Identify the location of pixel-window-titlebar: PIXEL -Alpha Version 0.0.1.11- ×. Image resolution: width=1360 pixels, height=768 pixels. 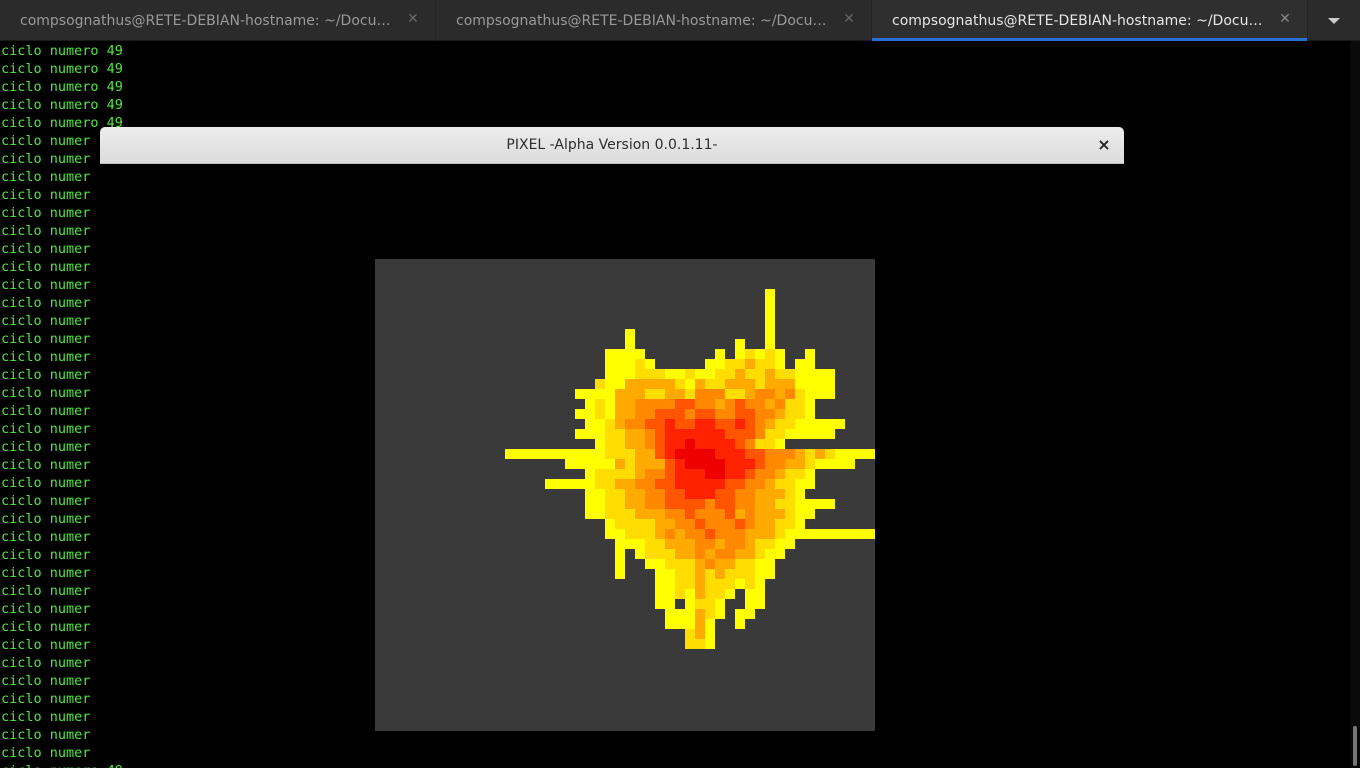
(612, 145).